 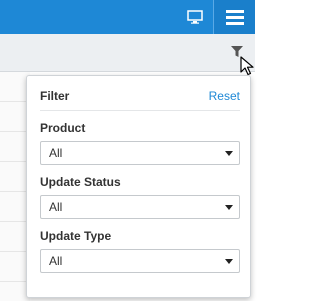 What do you see at coordinates (140, 207) in the screenshot?
I see `update-status-select: All` at bounding box center [140, 207].